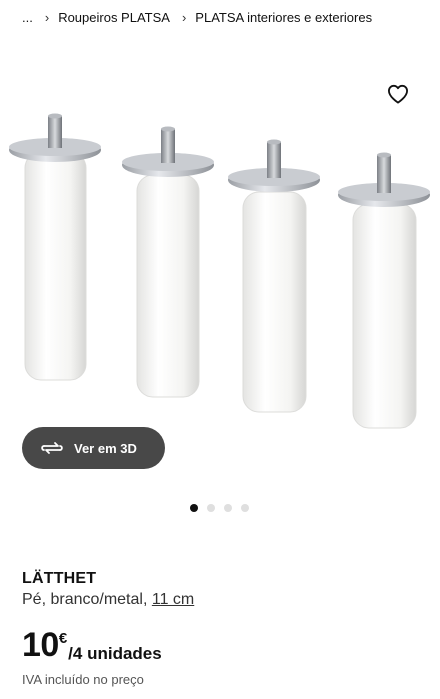 Image resolution: width=440 pixels, height=699 pixels. I want to click on product-description: Pé, branco/metal, 11 cm, so click(108, 600).